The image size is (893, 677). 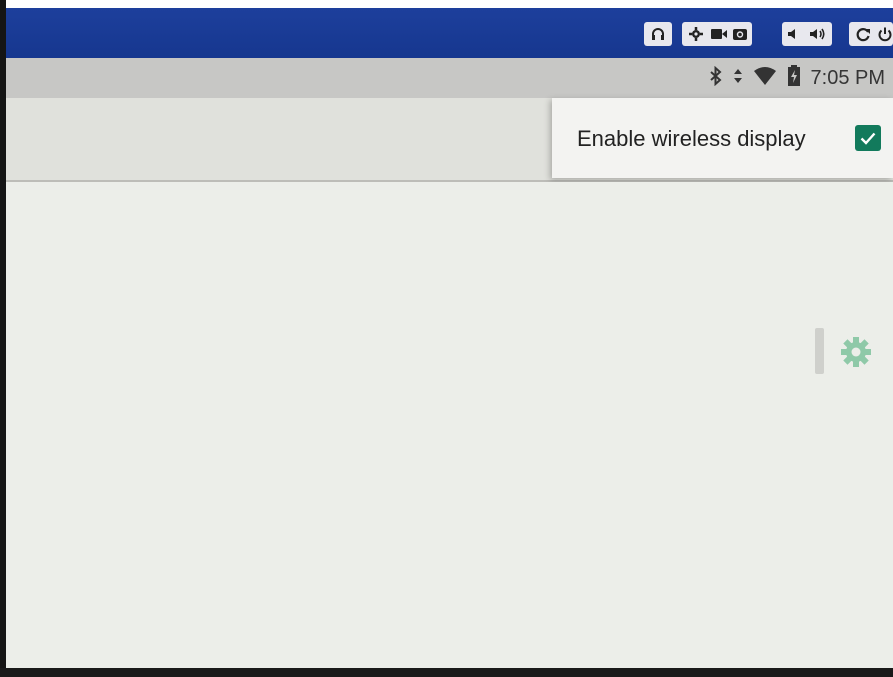 I want to click on video-camera-icon, so click(x=719, y=36).